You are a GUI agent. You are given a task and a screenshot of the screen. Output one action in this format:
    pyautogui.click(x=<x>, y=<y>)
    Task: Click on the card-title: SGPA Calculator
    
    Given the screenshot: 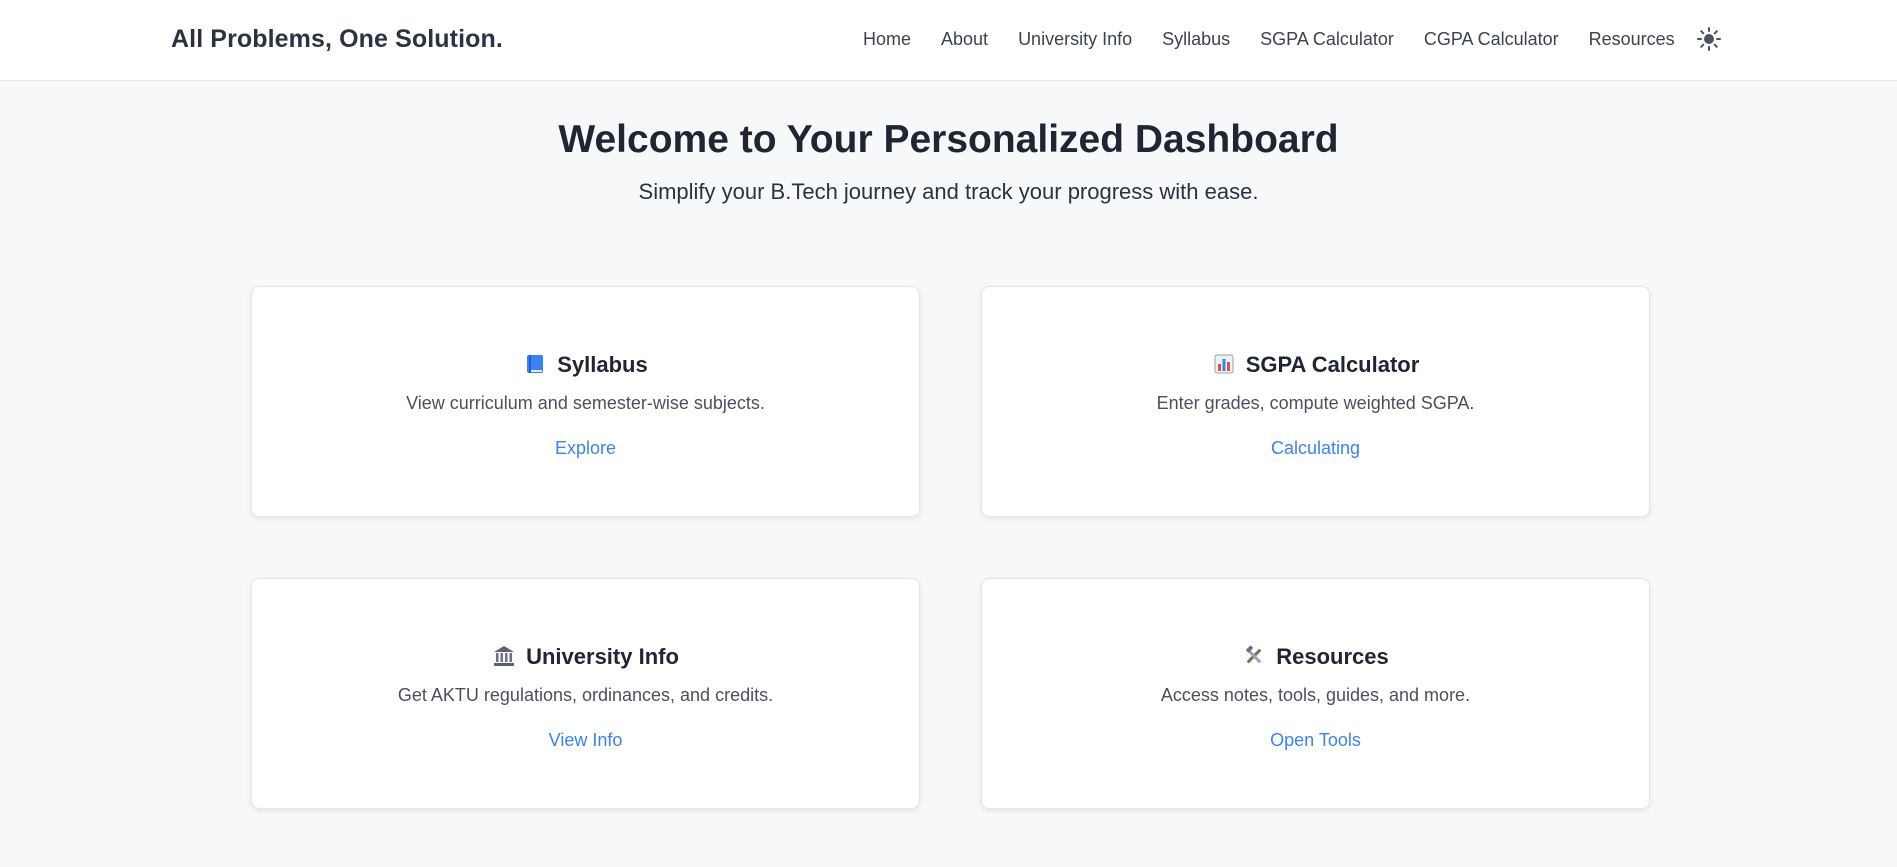 What is the action you would take?
    pyautogui.click(x=1315, y=365)
    